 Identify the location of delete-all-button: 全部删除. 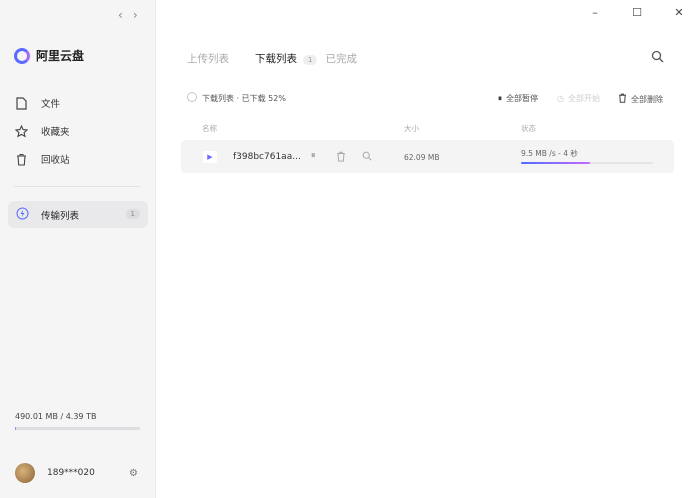
(640, 99).